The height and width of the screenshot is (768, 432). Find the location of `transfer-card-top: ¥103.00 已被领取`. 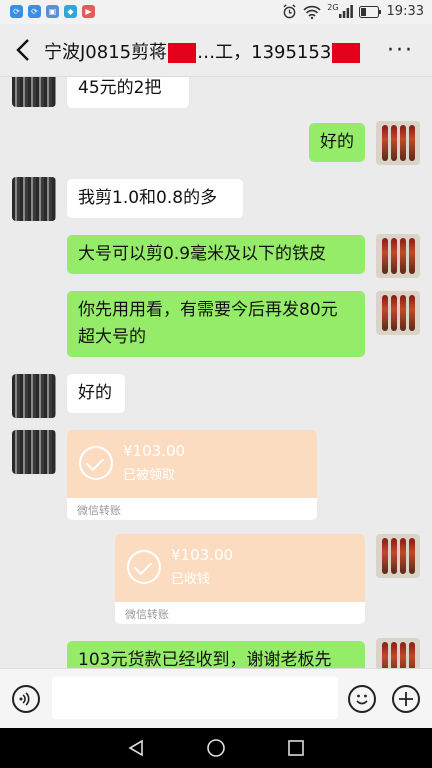

transfer-card-top: ¥103.00 已被领取 is located at coordinates (192, 464).